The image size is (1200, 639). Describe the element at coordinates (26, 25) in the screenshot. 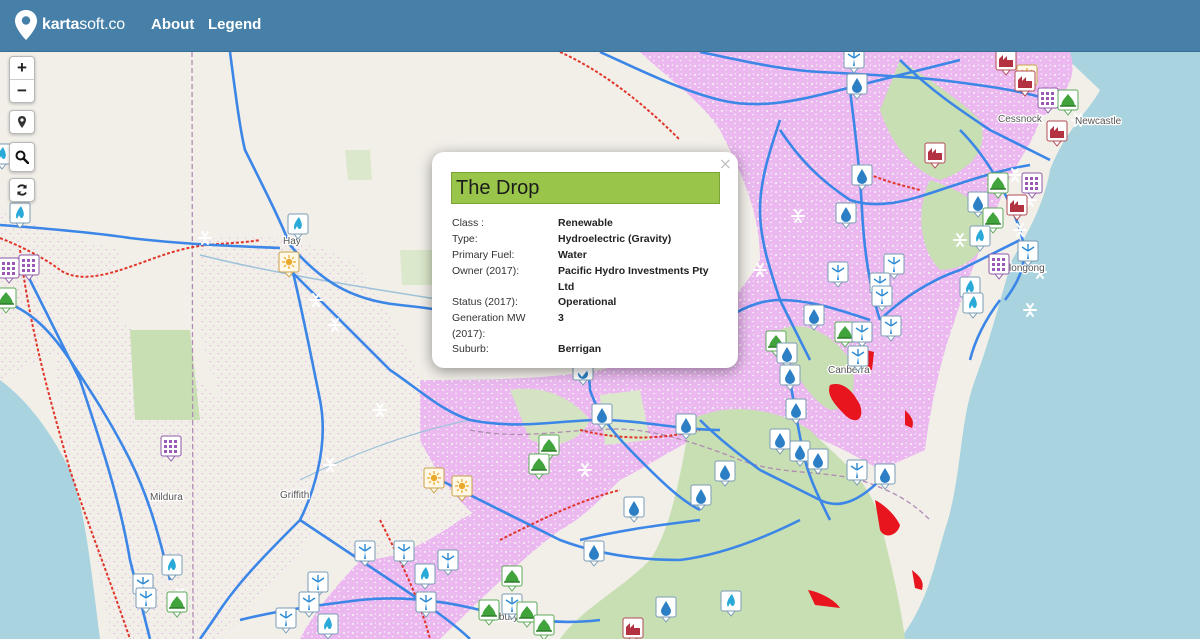

I see `map-pin-logo-icon` at that location.